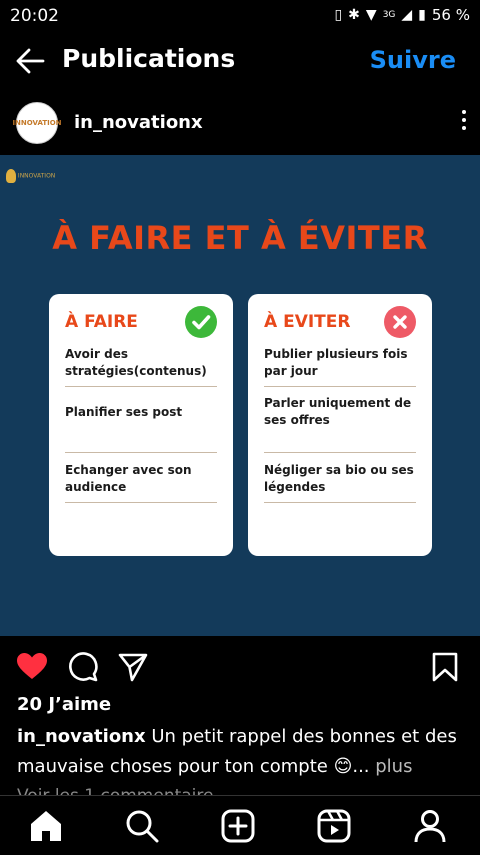 This screenshot has height=855, width=480. Describe the element at coordinates (430, 826) in the screenshot. I see `profile-icon` at that location.